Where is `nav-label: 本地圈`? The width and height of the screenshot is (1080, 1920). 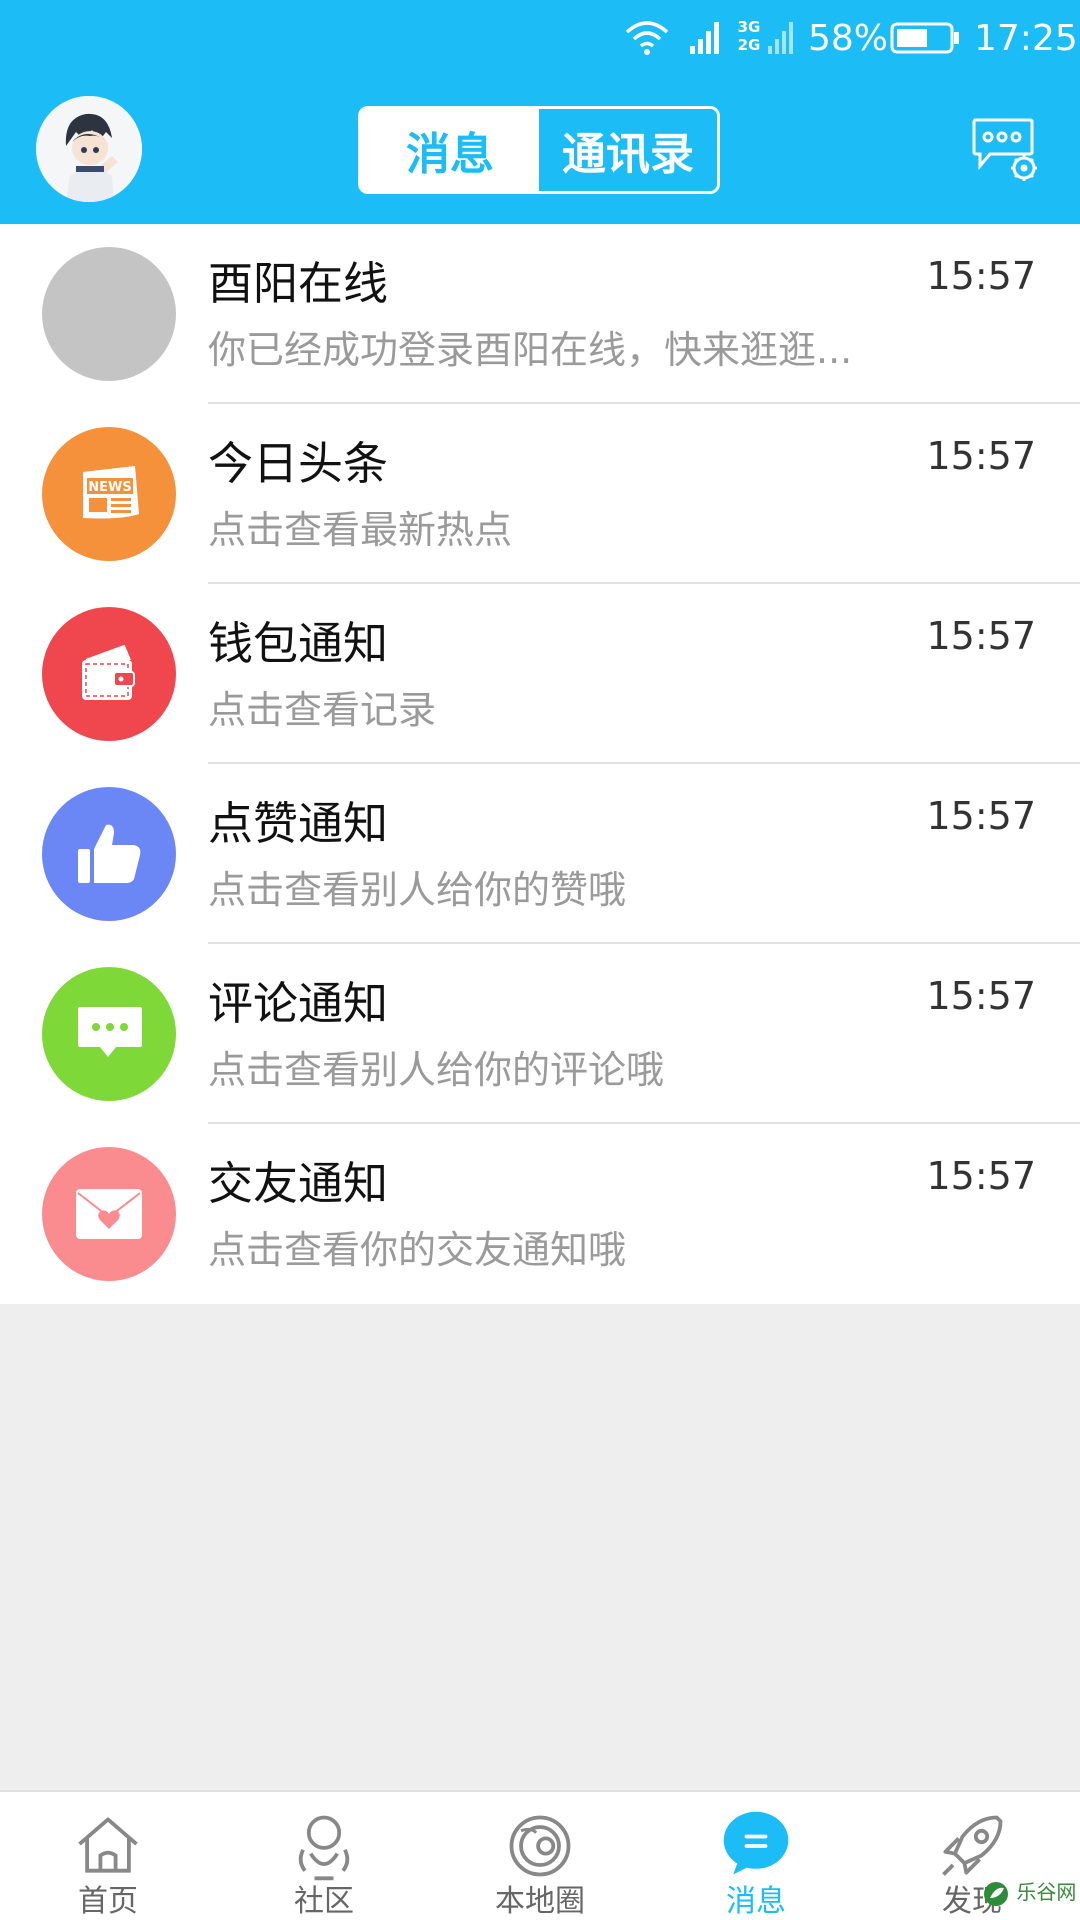
nav-label: 本地圈 is located at coordinates (540, 1901).